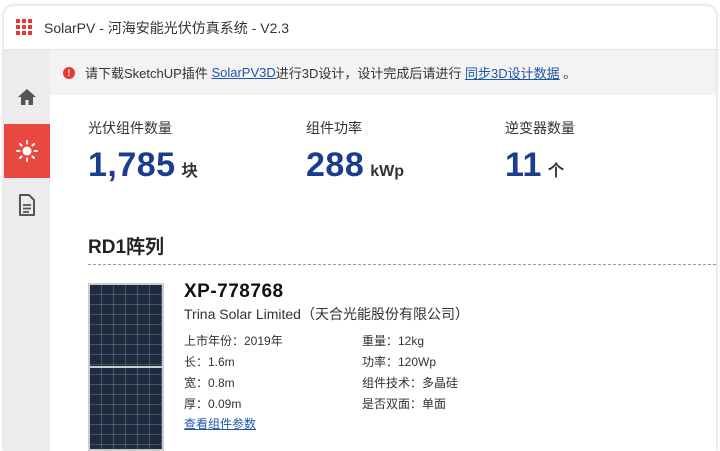 The image size is (720, 451). I want to click on module-model-name: XP-778768, so click(234, 291).